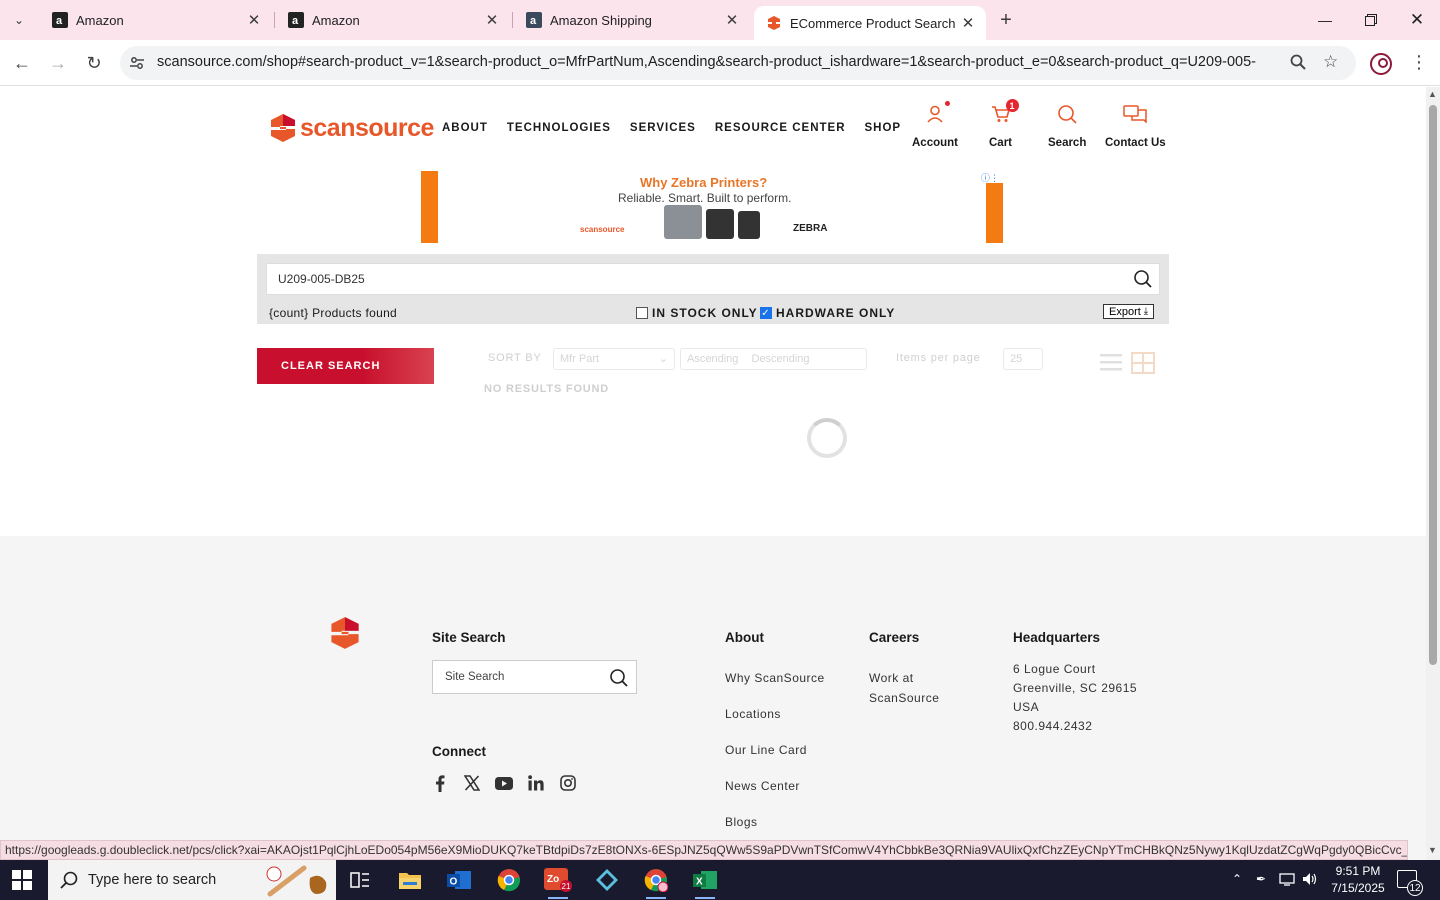 The height and width of the screenshot is (900, 1440). Describe the element at coordinates (870, 23) in the screenshot. I see `tab-ecommerce-product-search: ECommerce Product Search ✕` at that location.